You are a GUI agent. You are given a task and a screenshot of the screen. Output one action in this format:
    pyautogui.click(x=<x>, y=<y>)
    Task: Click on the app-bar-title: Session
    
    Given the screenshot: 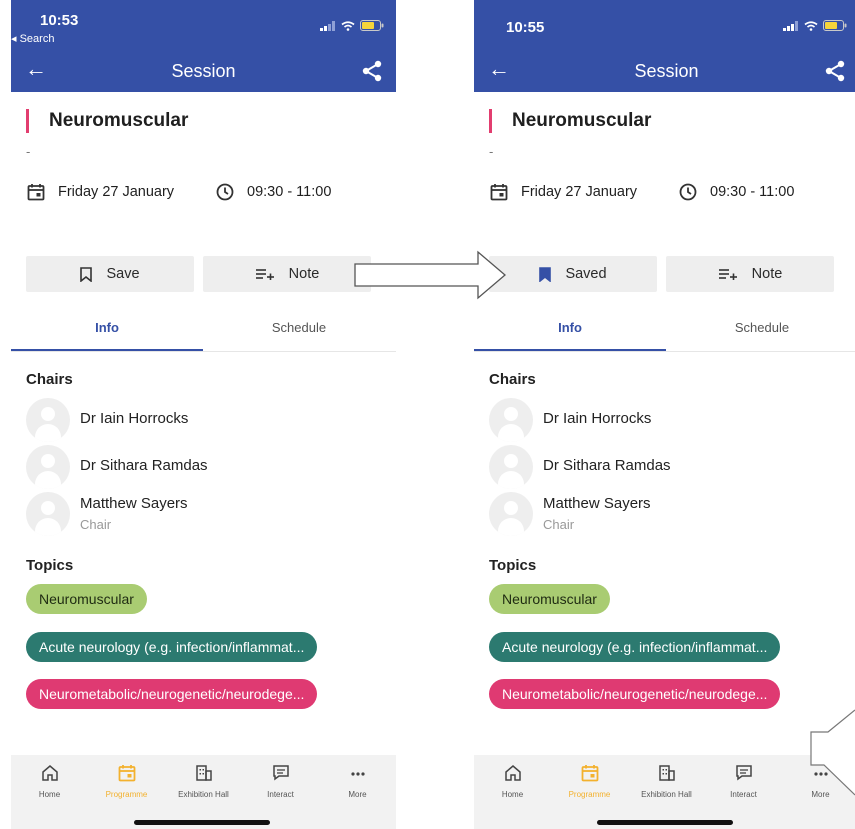 What is the action you would take?
    pyautogui.click(x=666, y=71)
    